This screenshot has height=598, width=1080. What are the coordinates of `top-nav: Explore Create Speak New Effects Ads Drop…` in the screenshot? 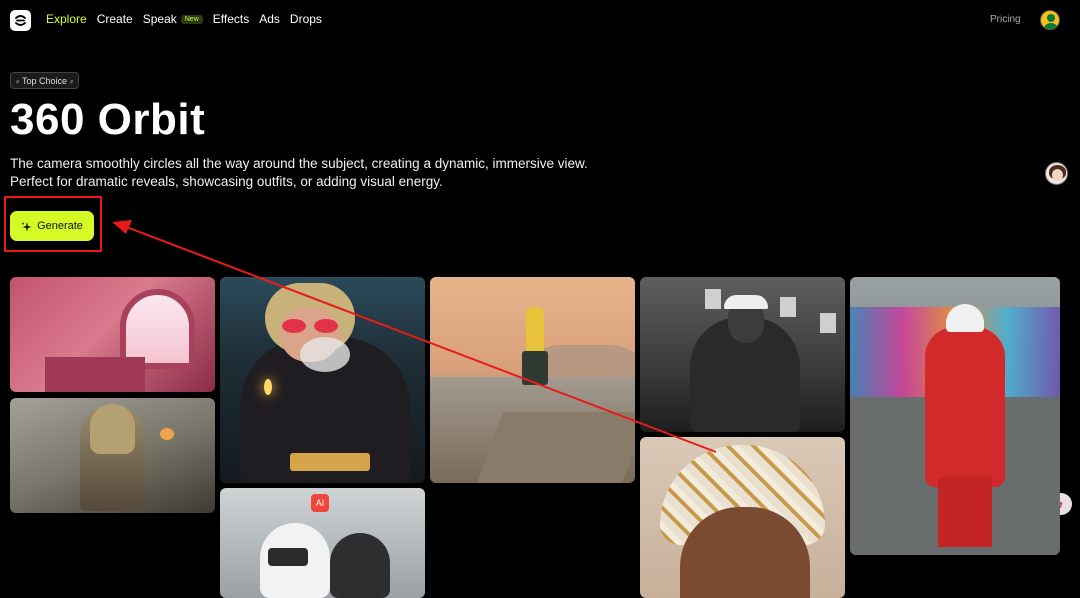 It's located at (540, 20).